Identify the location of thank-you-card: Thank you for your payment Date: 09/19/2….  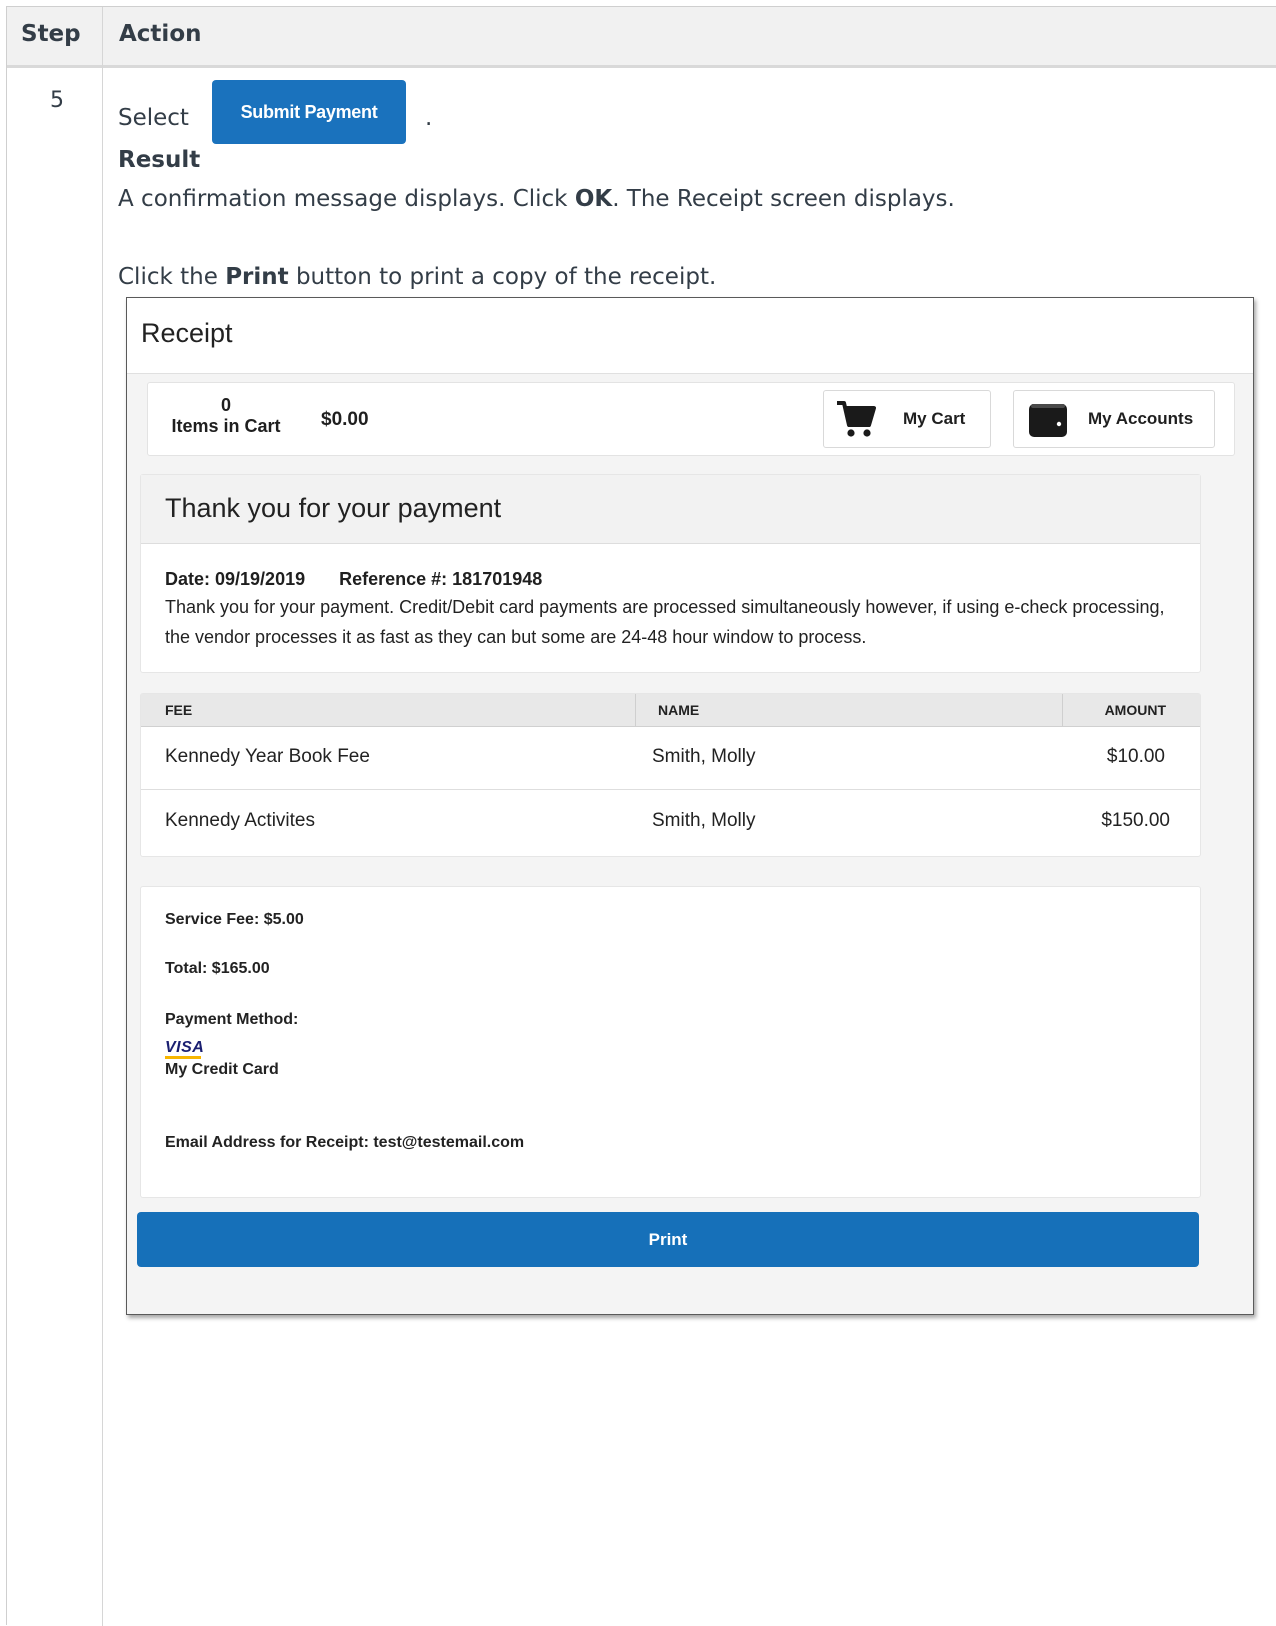
(670, 573).